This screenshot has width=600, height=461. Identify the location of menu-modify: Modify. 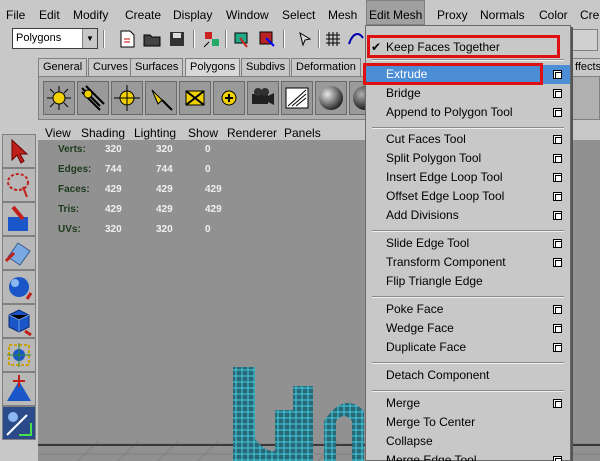
(90, 12).